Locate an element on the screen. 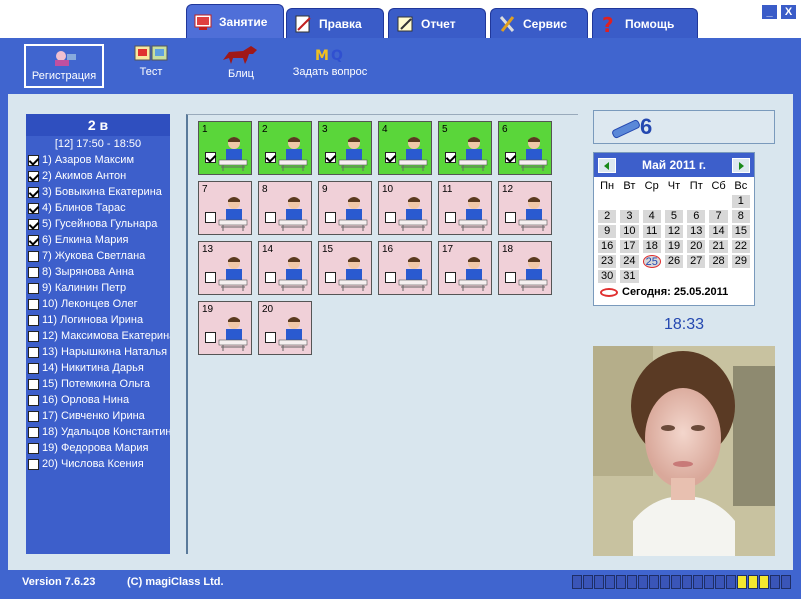 The width and height of the screenshot is (801, 599). computer-tile: 6 is located at coordinates (525, 148).